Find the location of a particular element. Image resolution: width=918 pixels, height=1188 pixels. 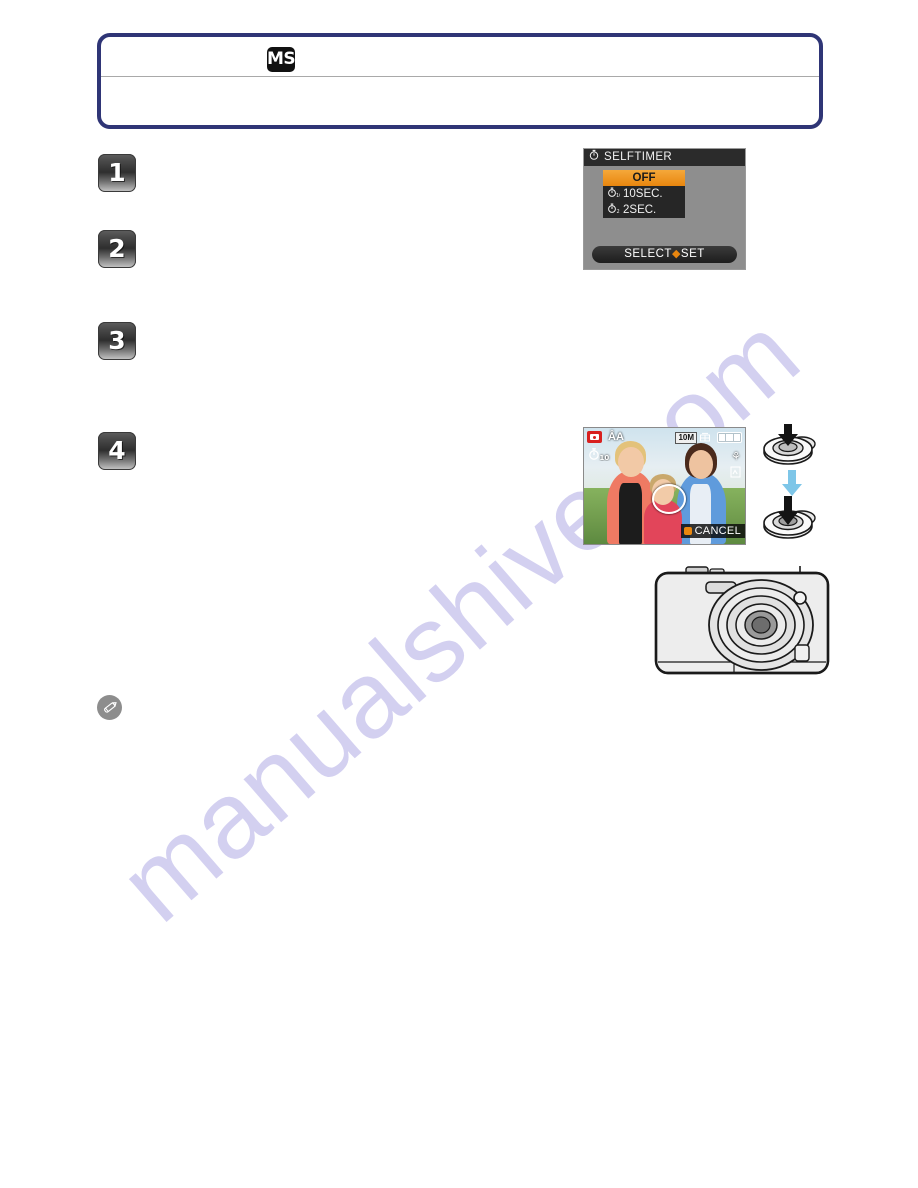

selftimer-option-10sec: 10 10SEC. is located at coordinates (644, 194).